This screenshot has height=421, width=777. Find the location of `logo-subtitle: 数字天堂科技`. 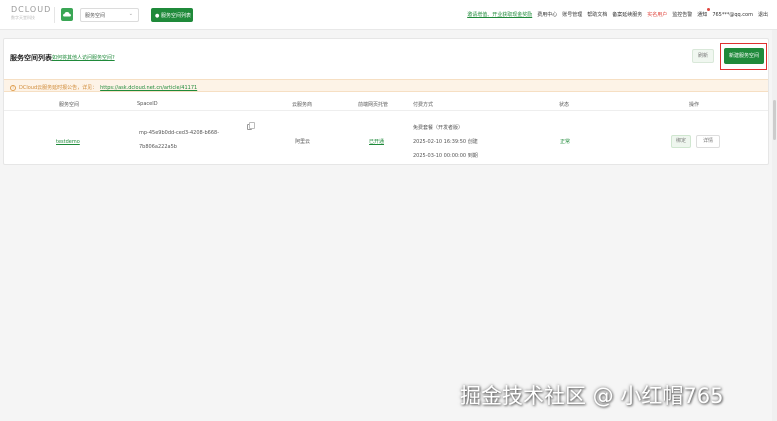

logo-subtitle: 数字天堂科技 is located at coordinates (23, 17).